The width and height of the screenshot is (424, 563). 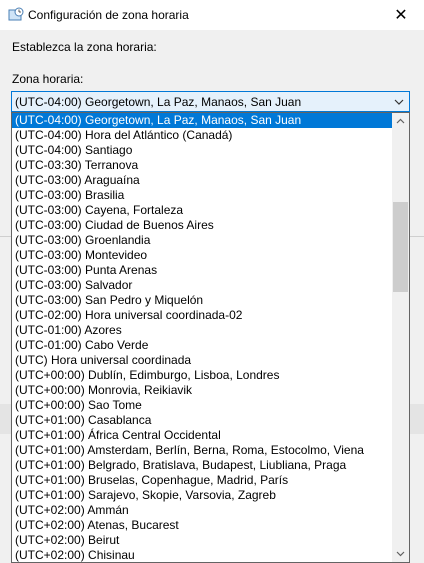 What do you see at coordinates (212, 15) in the screenshot?
I see `title-bar: Configuración de zona horaria ✕` at bounding box center [212, 15].